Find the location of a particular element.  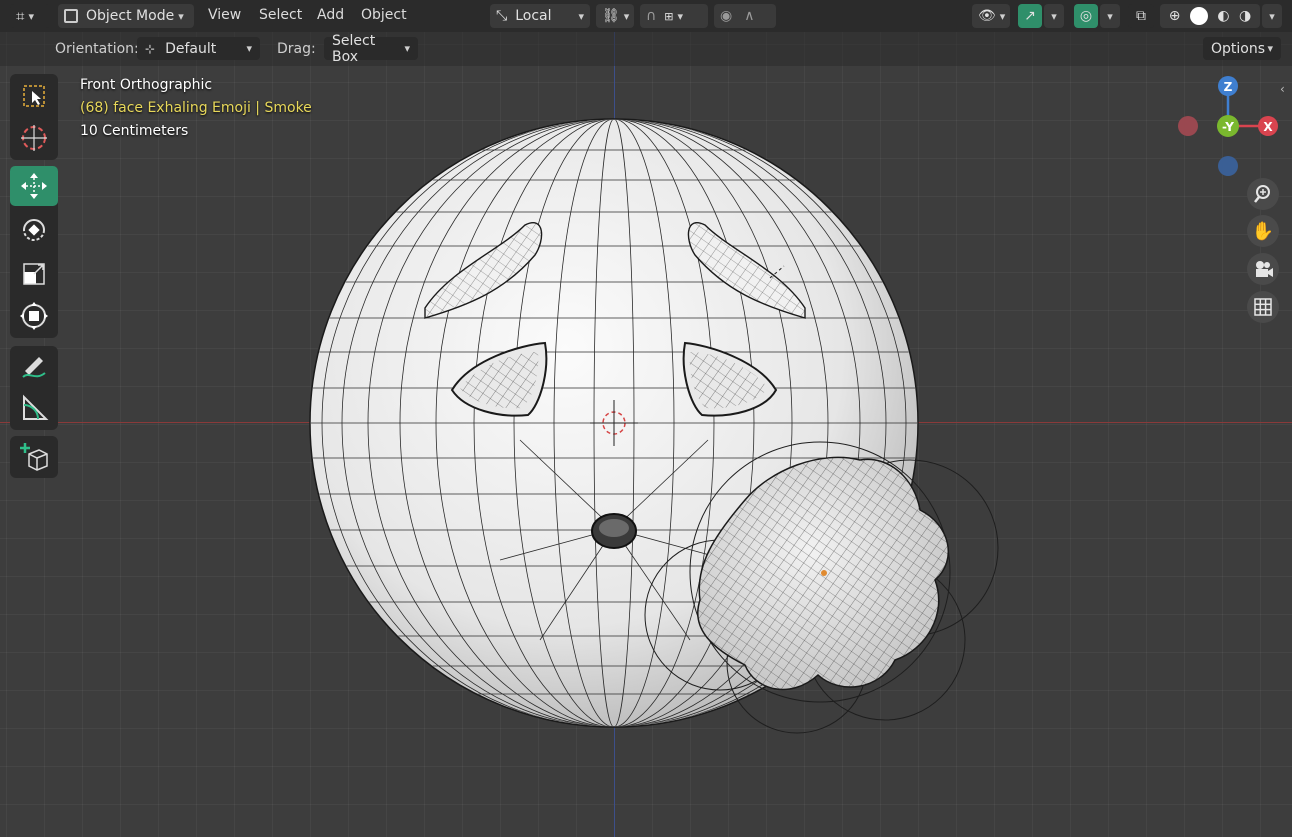

z-axis-label: Z is located at coordinates (1228, 87).